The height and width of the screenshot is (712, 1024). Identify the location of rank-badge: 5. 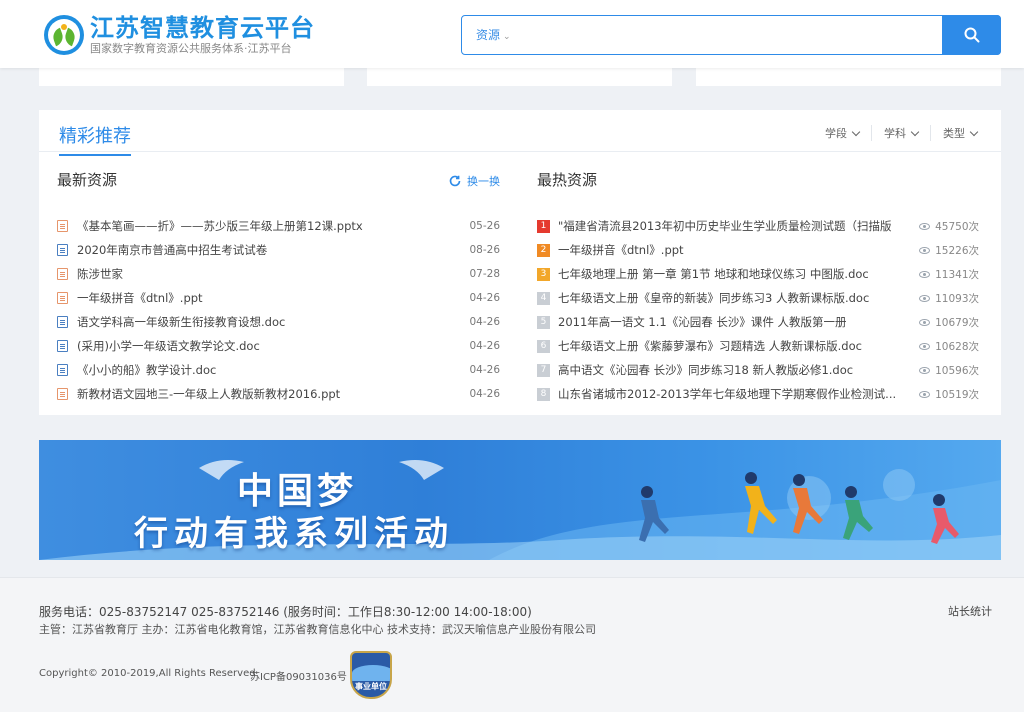
(543, 322).